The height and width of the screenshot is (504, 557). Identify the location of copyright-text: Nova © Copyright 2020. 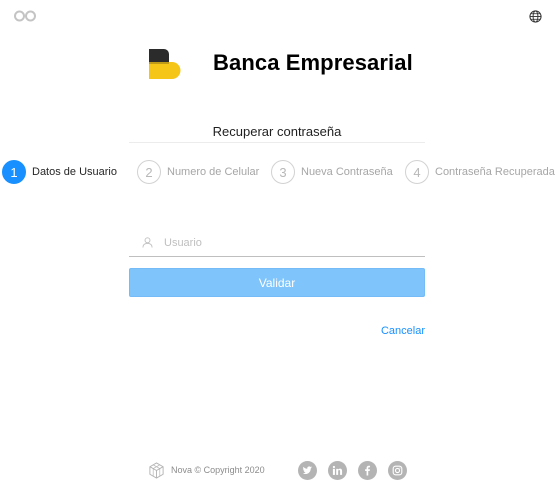
(218, 470).